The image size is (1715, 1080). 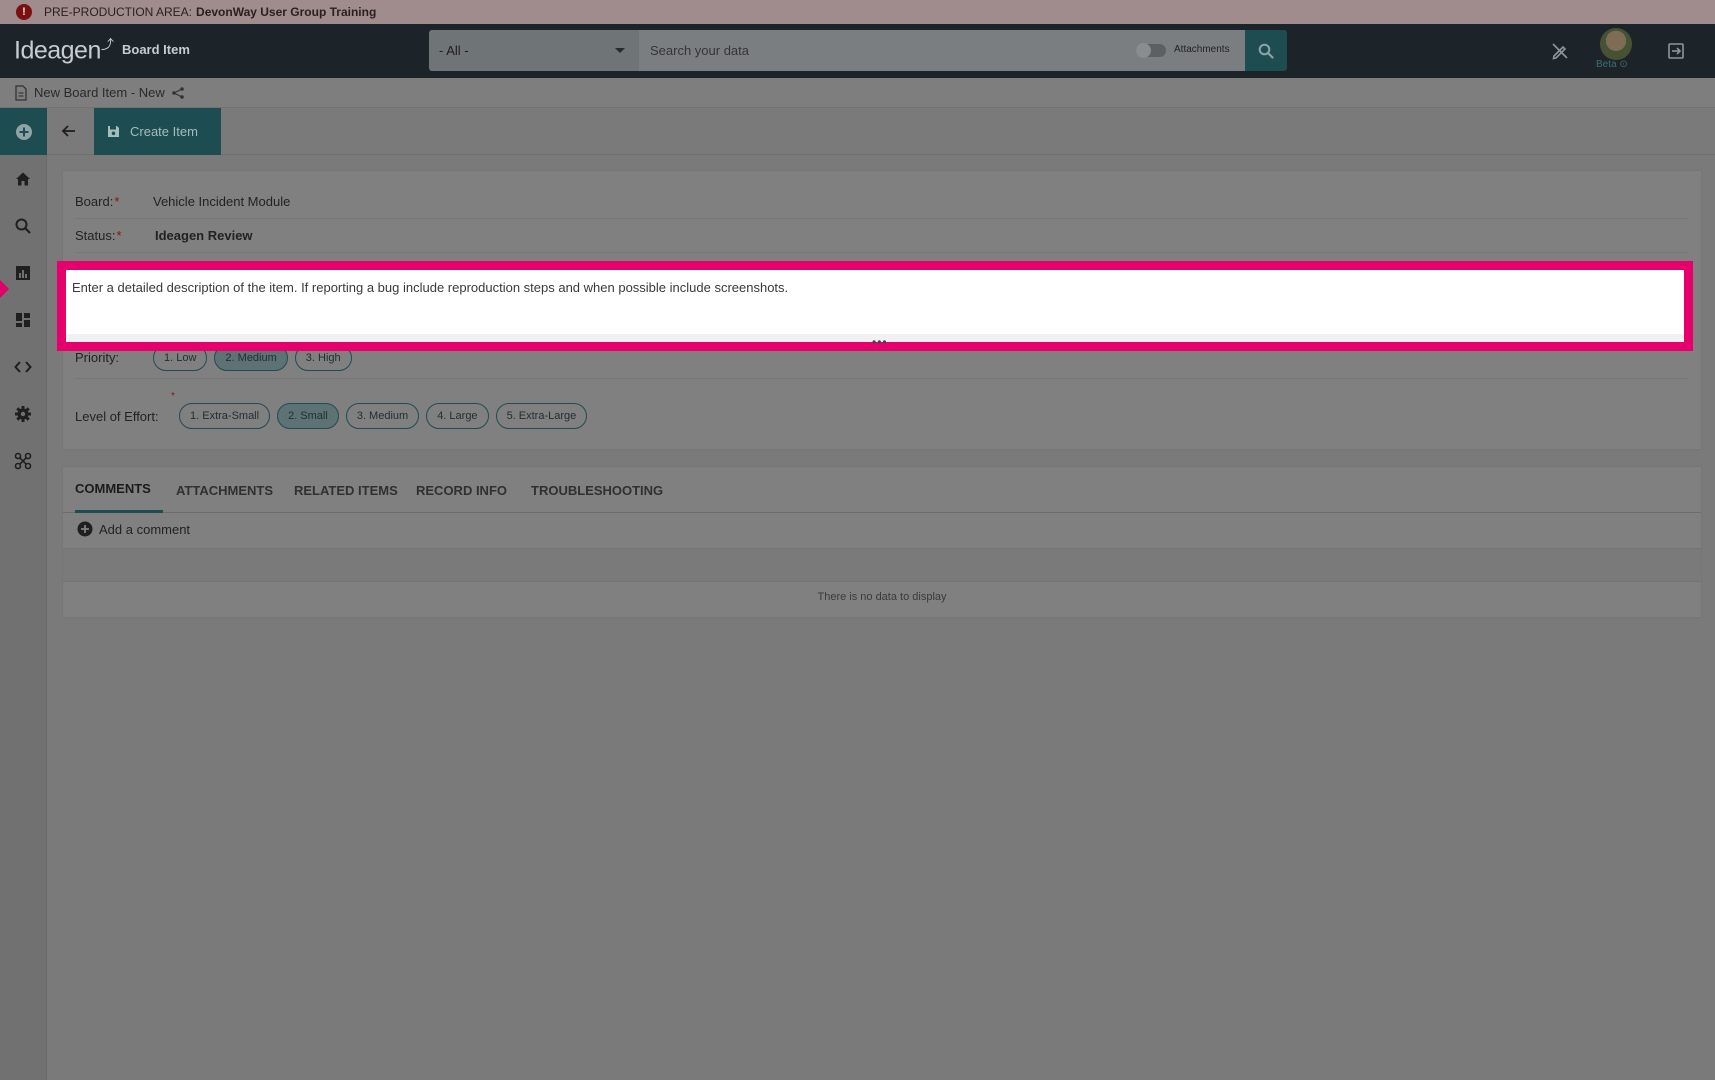 I want to click on scope-select-value: - All -, so click(x=454, y=50).